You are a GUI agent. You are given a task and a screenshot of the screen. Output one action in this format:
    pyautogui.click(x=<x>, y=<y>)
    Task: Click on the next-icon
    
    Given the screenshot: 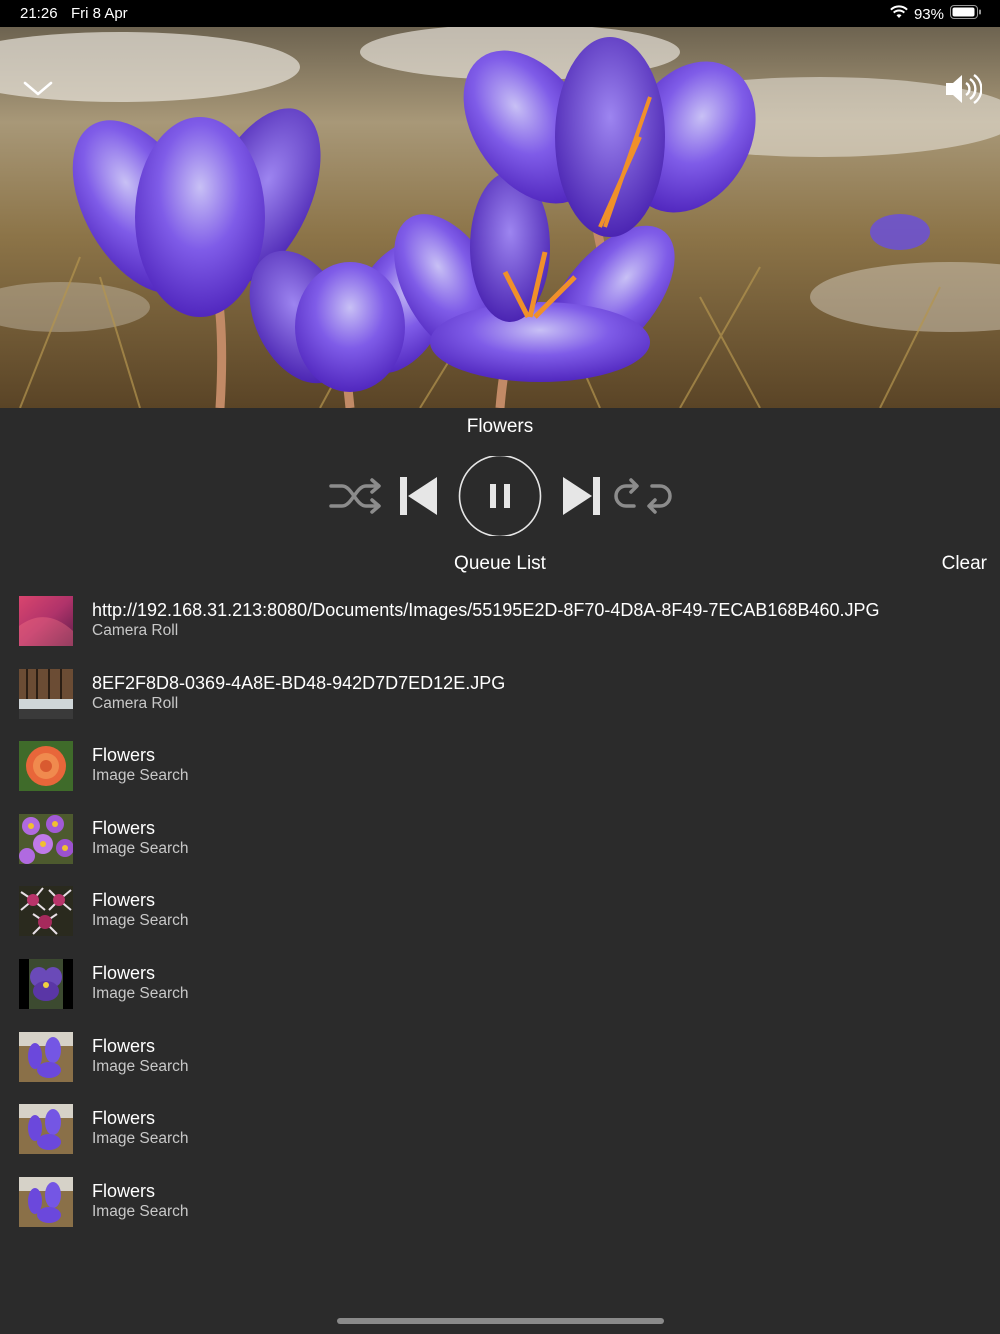 What is the action you would take?
    pyautogui.click(x=581, y=498)
    